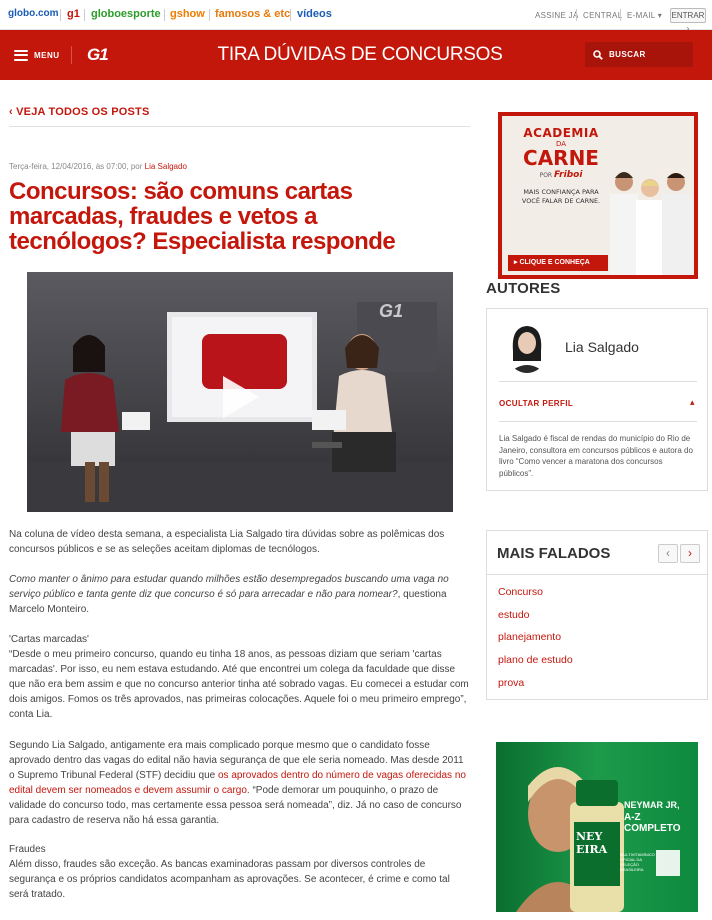 Image resolution: width=712 pixels, height=920 pixels. Describe the element at coordinates (33, 13) in the screenshot. I see `site-link-globo: globo.com` at that location.